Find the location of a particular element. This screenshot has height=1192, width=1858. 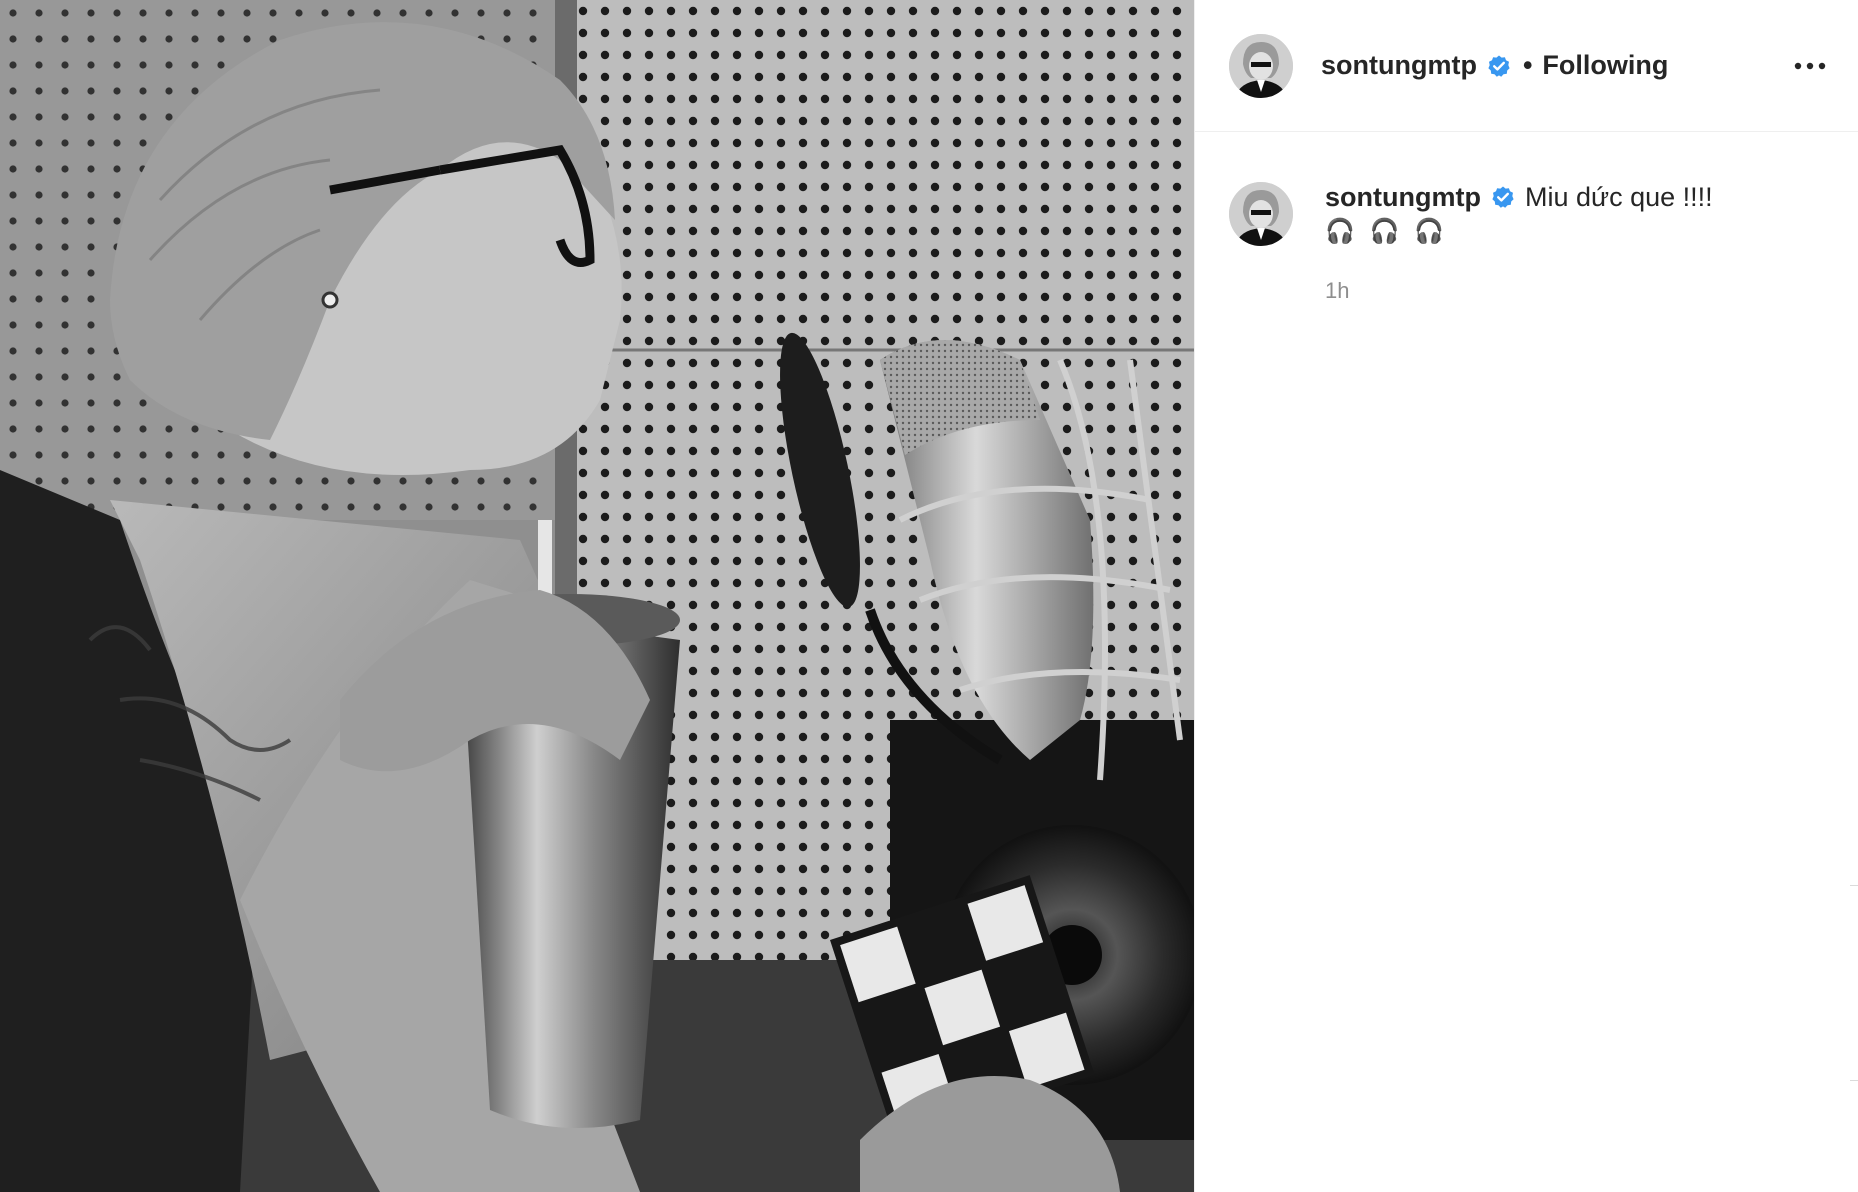

comments-section: sontungmtp Miu dức que !!!! 🎧 🎧 🎧 1h is located at coordinates (1526, 218).